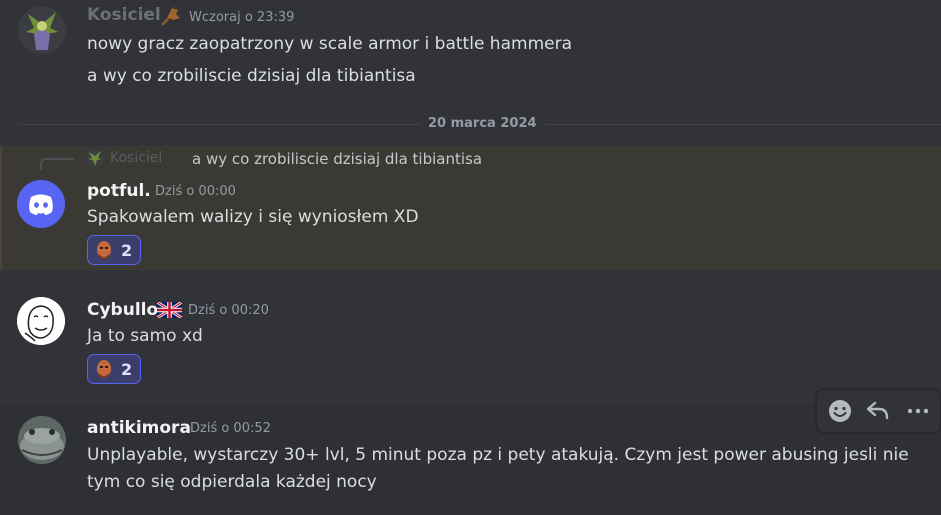 The width and height of the screenshot is (941, 515). I want to click on username-cybullo: Cybullo, so click(122, 310).